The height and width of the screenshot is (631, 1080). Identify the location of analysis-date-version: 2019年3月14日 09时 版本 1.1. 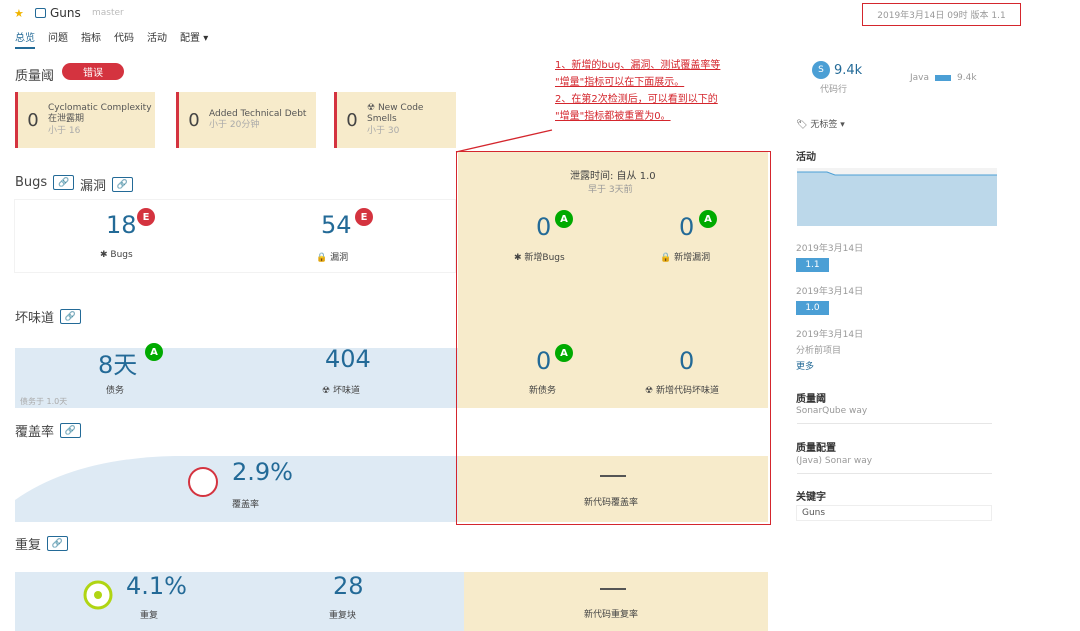
(941, 14).